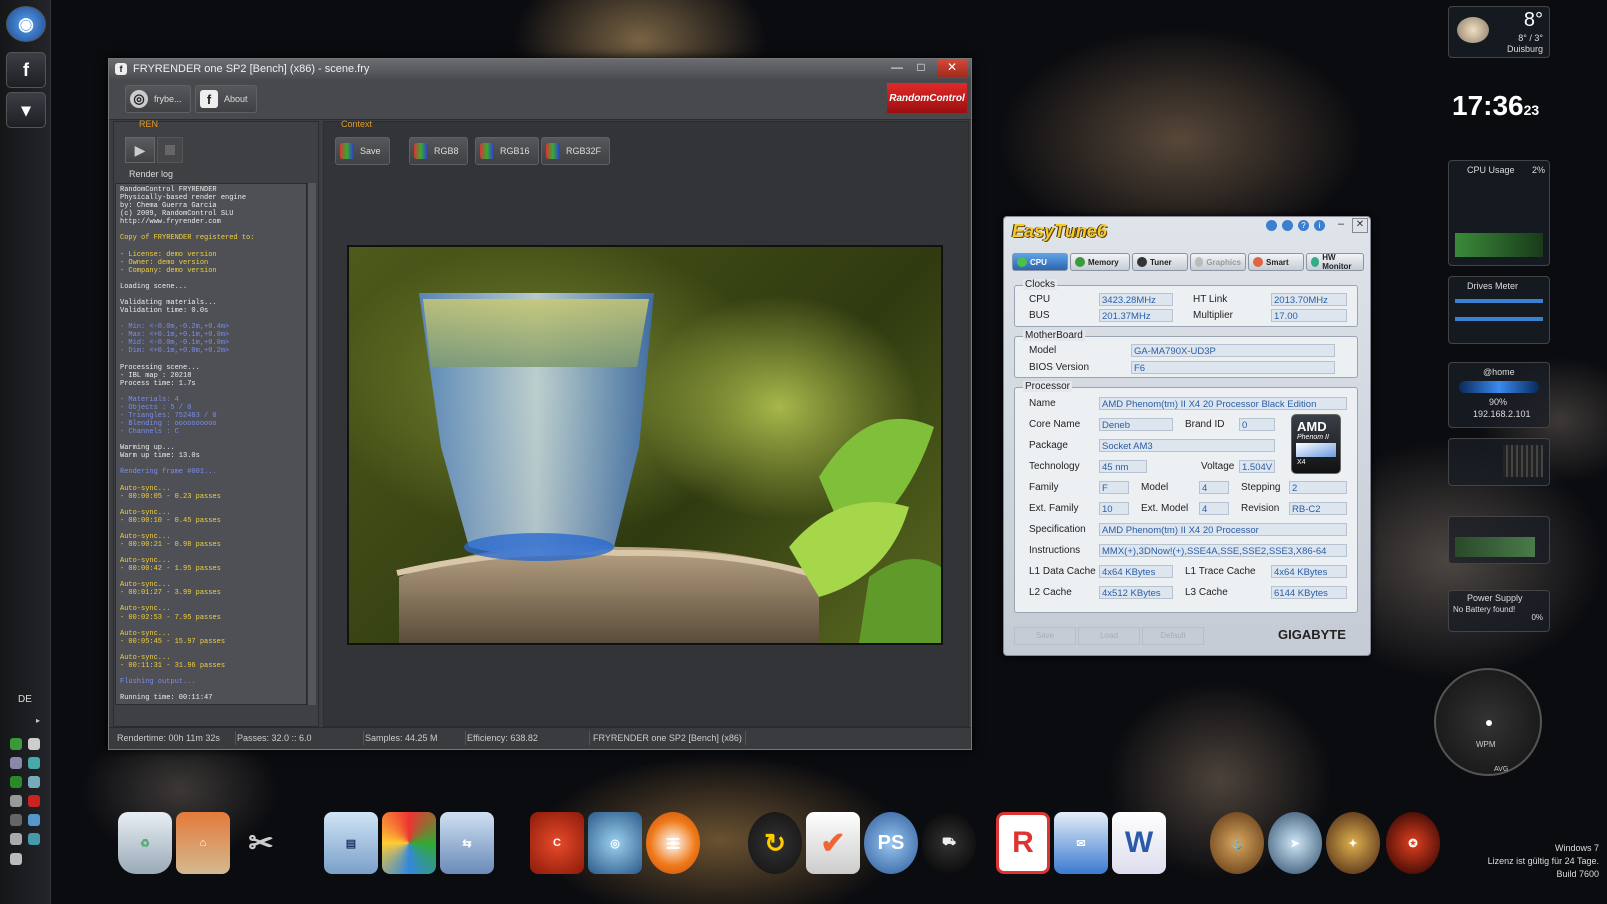 This screenshot has height=904, width=1607. Describe the element at coordinates (1081, 843) in the screenshot. I see `mail-icon: ✉` at that location.